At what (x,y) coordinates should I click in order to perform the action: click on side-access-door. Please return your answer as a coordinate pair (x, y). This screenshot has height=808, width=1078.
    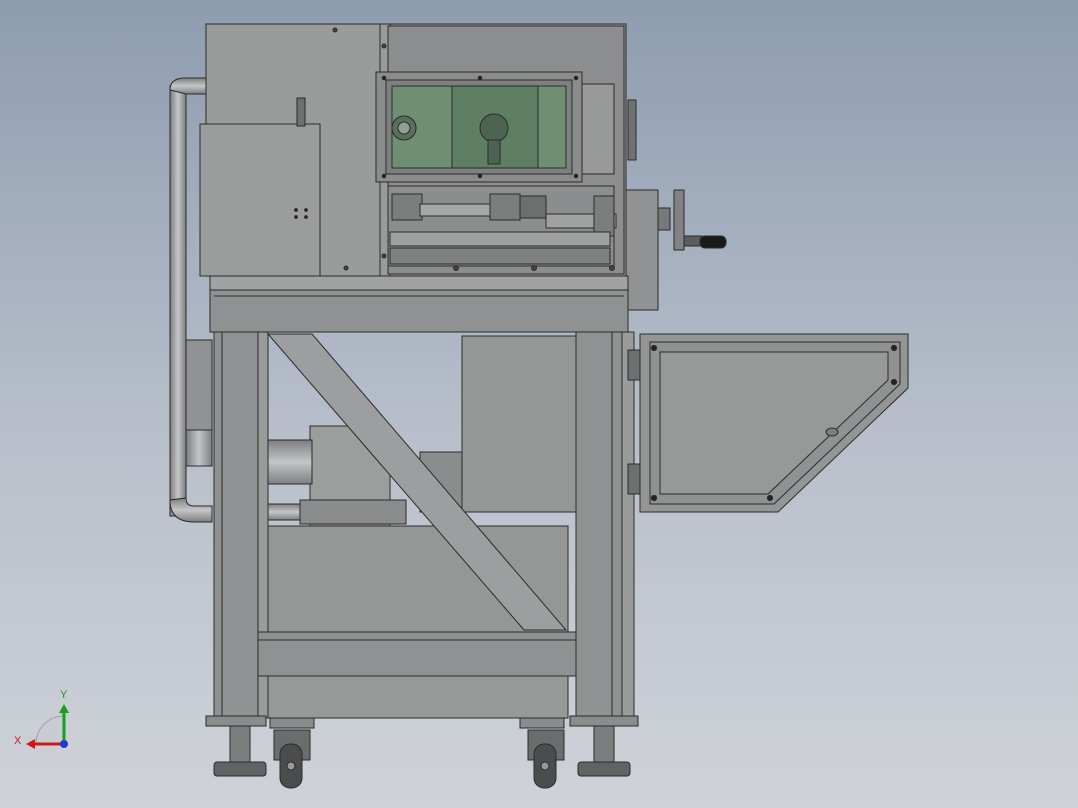
    Looking at the image, I should click on (768, 423).